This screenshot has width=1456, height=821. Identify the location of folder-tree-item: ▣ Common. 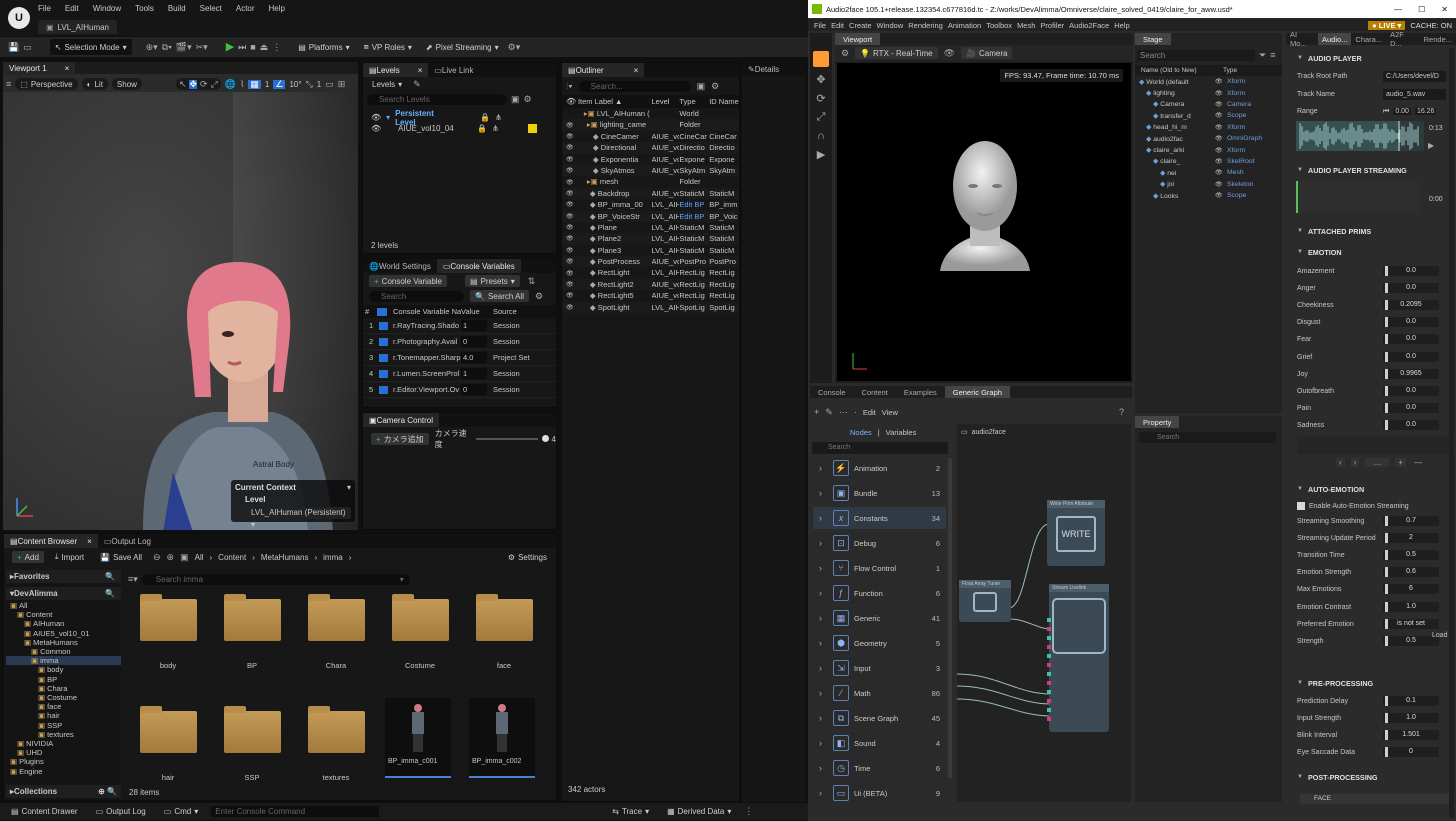
(63, 651).